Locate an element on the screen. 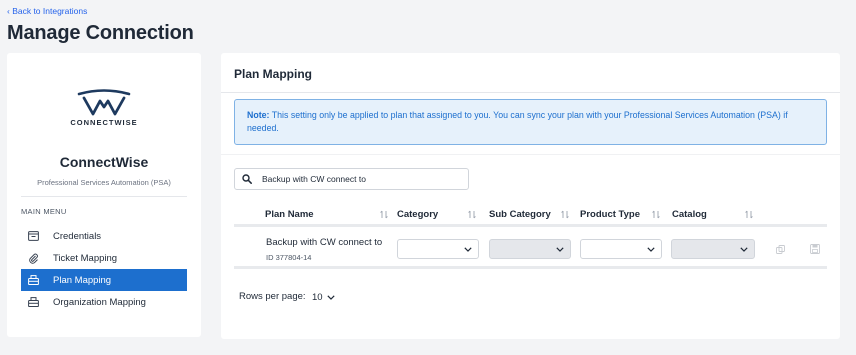 Image resolution: width=856 pixels, height=355 pixels. column-header-sub-category: Sub Category is located at coordinates (520, 214).